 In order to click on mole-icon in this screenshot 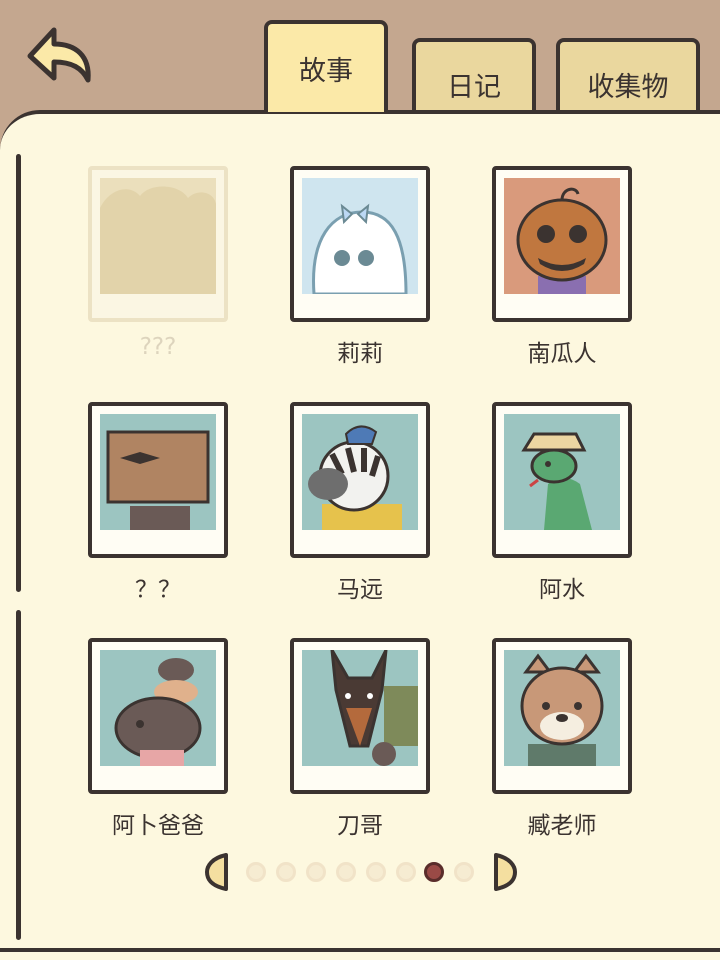, I will do `click(158, 708)`.